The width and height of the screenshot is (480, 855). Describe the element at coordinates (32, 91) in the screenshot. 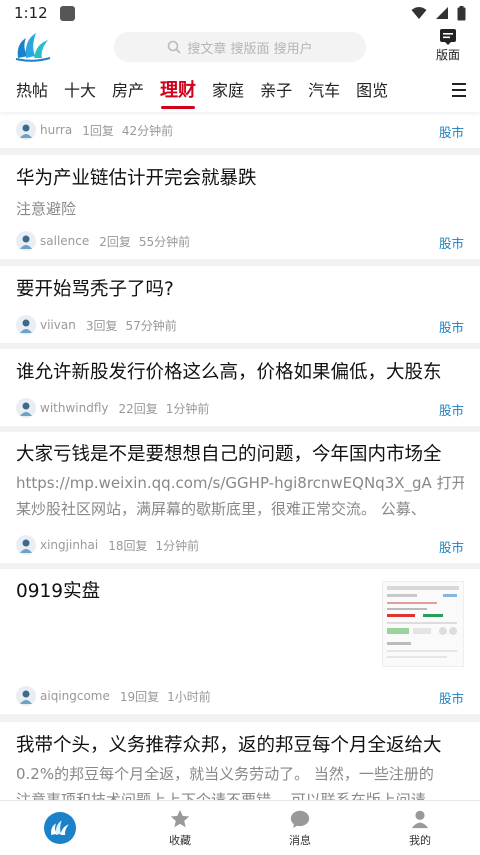

I see `tab-hot: 热帖` at that location.